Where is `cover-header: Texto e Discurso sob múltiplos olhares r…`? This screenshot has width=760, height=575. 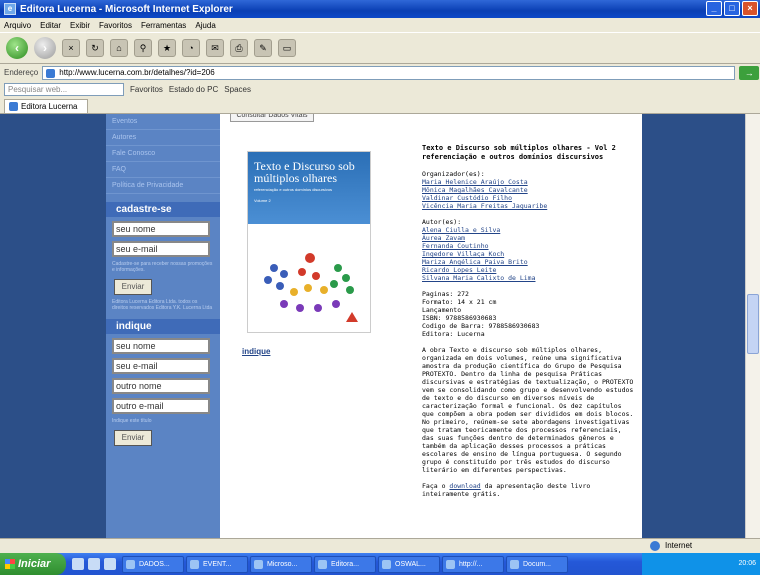 cover-header: Texto e Discurso sob múltiplos olhares r… is located at coordinates (309, 188).